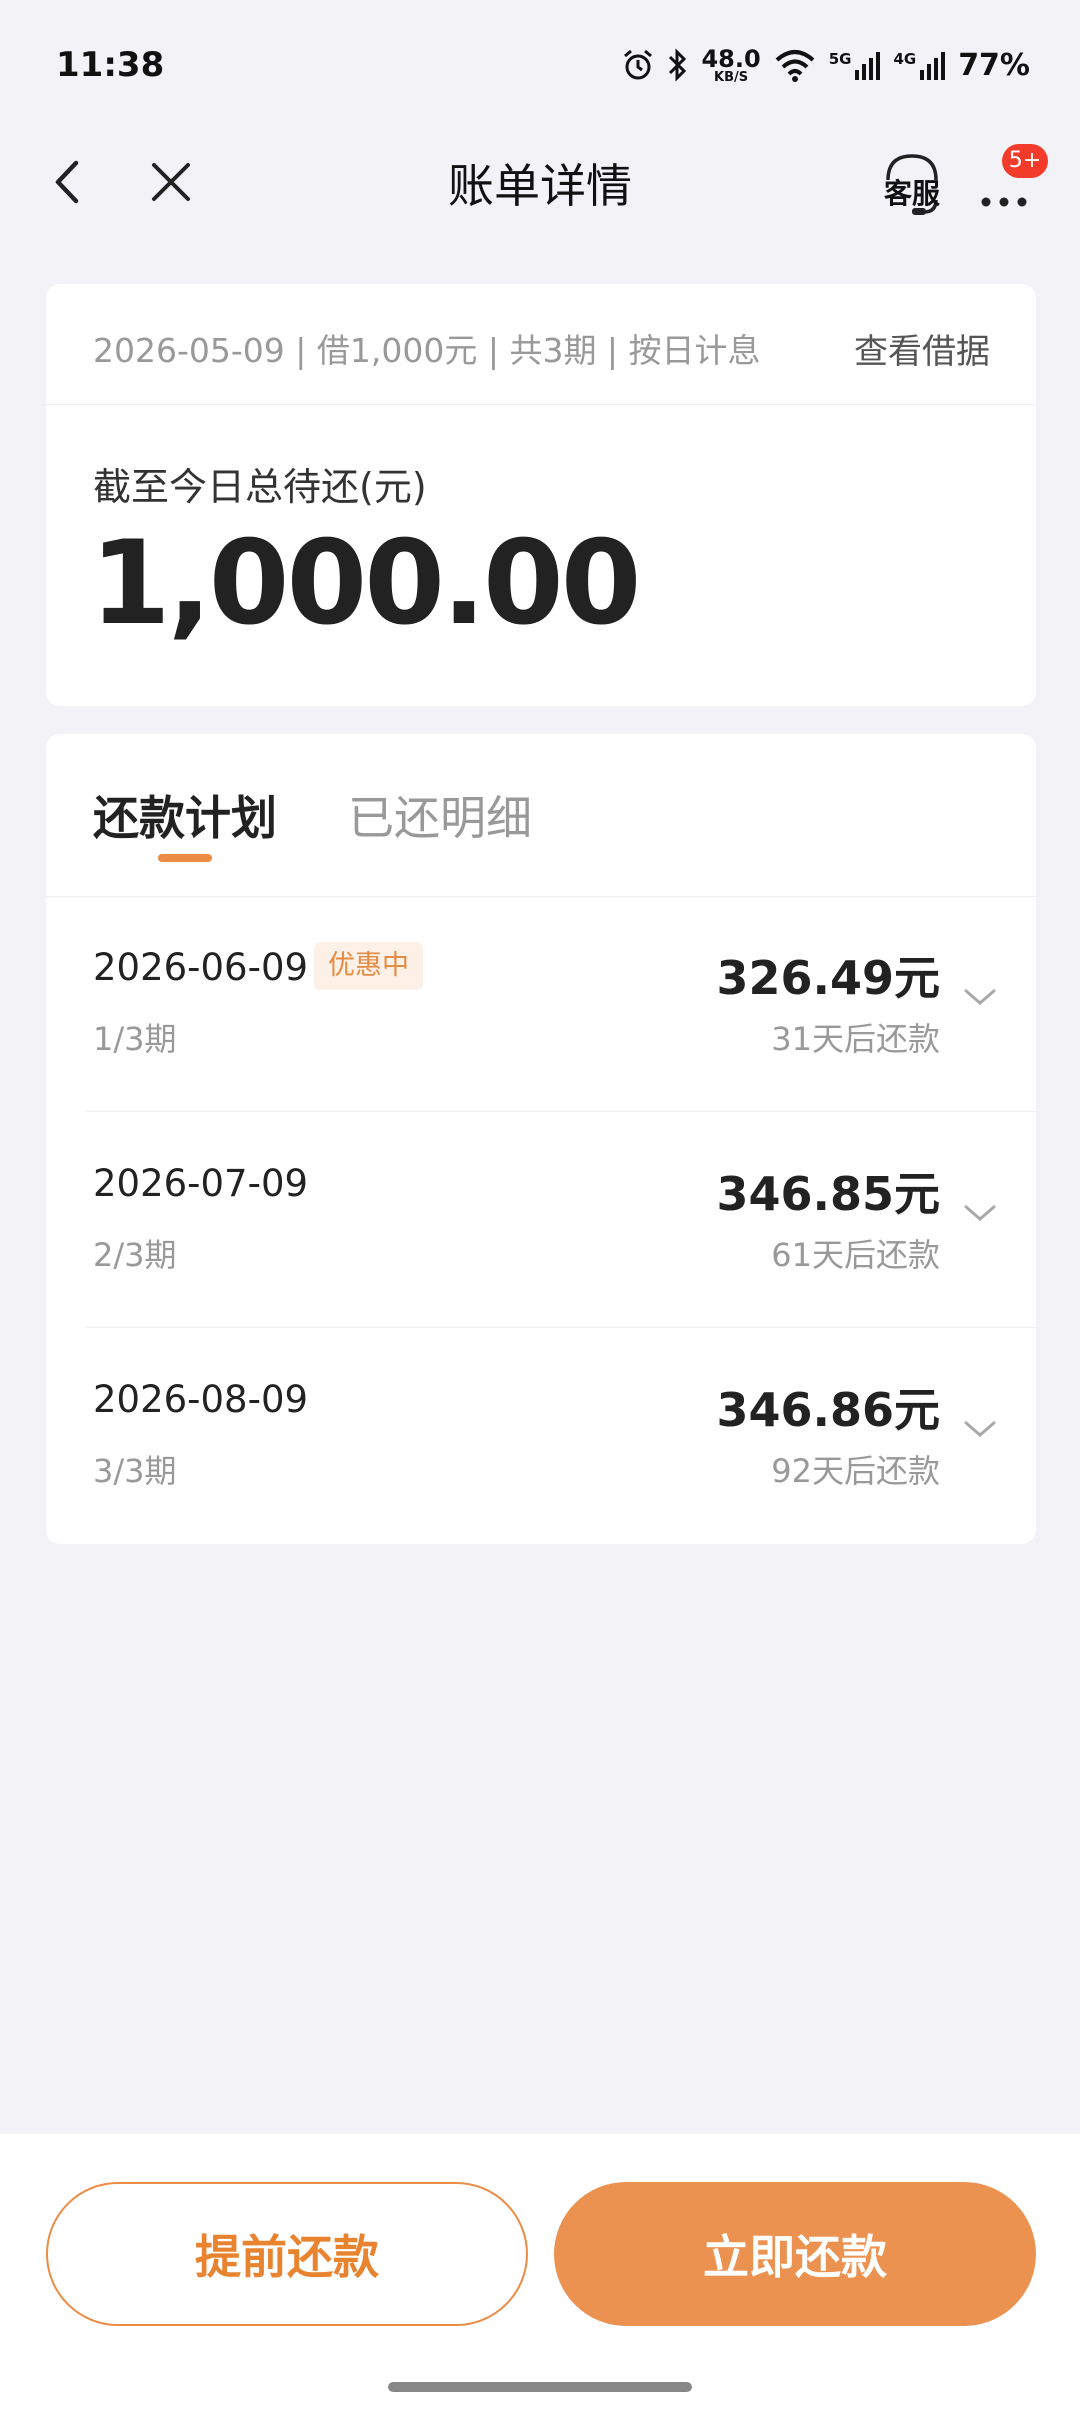  I want to click on wifi-icon, so click(795, 66).